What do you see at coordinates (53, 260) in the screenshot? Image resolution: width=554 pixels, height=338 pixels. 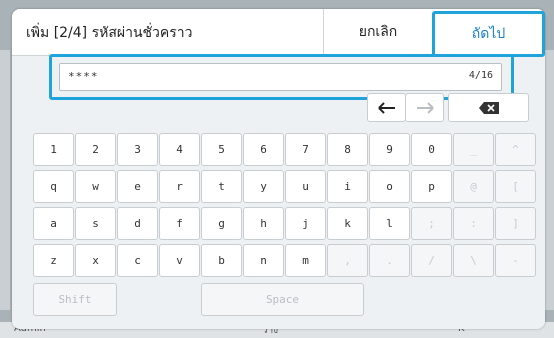 I see `key: z` at bounding box center [53, 260].